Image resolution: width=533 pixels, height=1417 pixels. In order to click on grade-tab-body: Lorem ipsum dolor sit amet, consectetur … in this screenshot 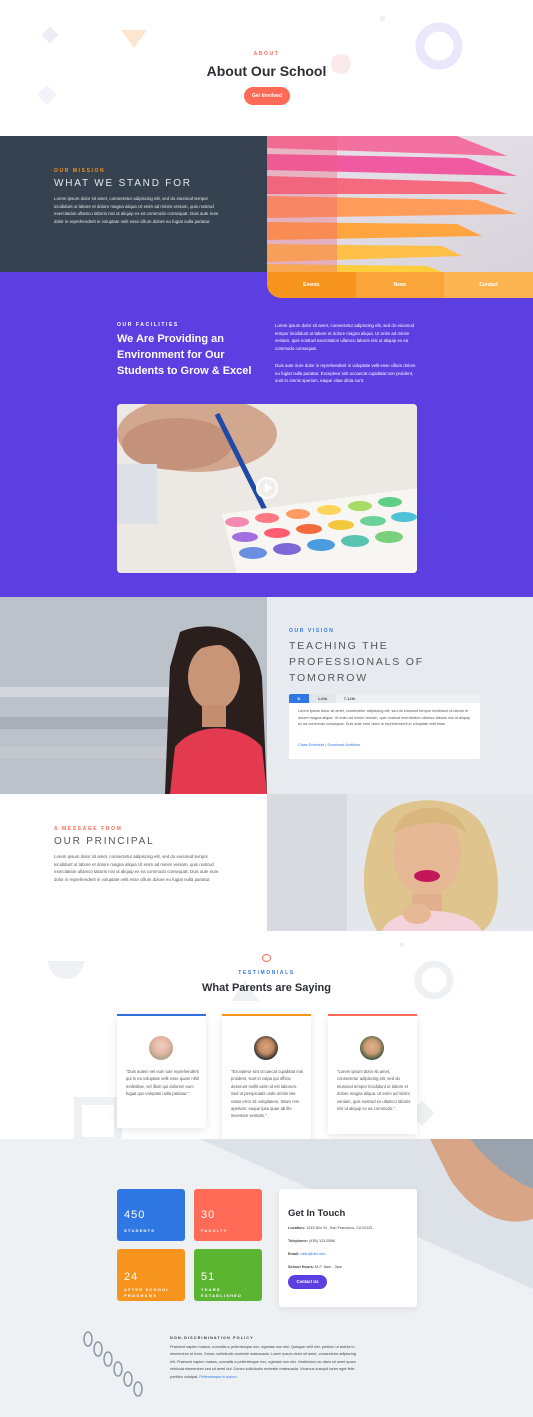, I will do `click(384, 718)`.